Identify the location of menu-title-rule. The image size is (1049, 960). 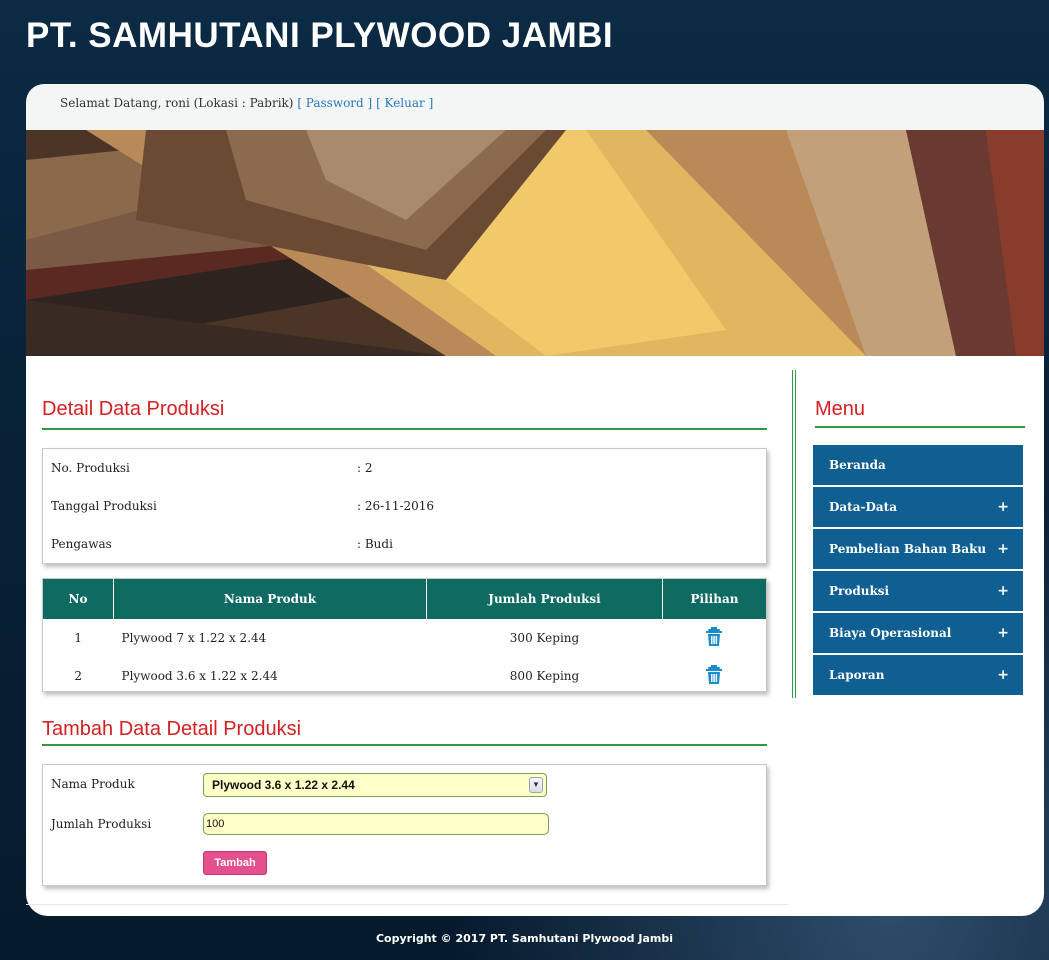
(920, 427).